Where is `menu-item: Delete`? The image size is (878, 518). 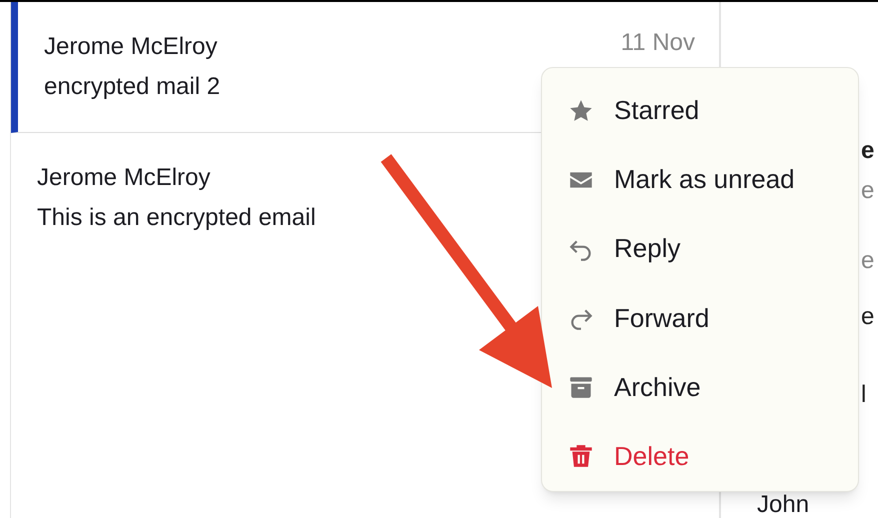
menu-item: Delete is located at coordinates (700, 457).